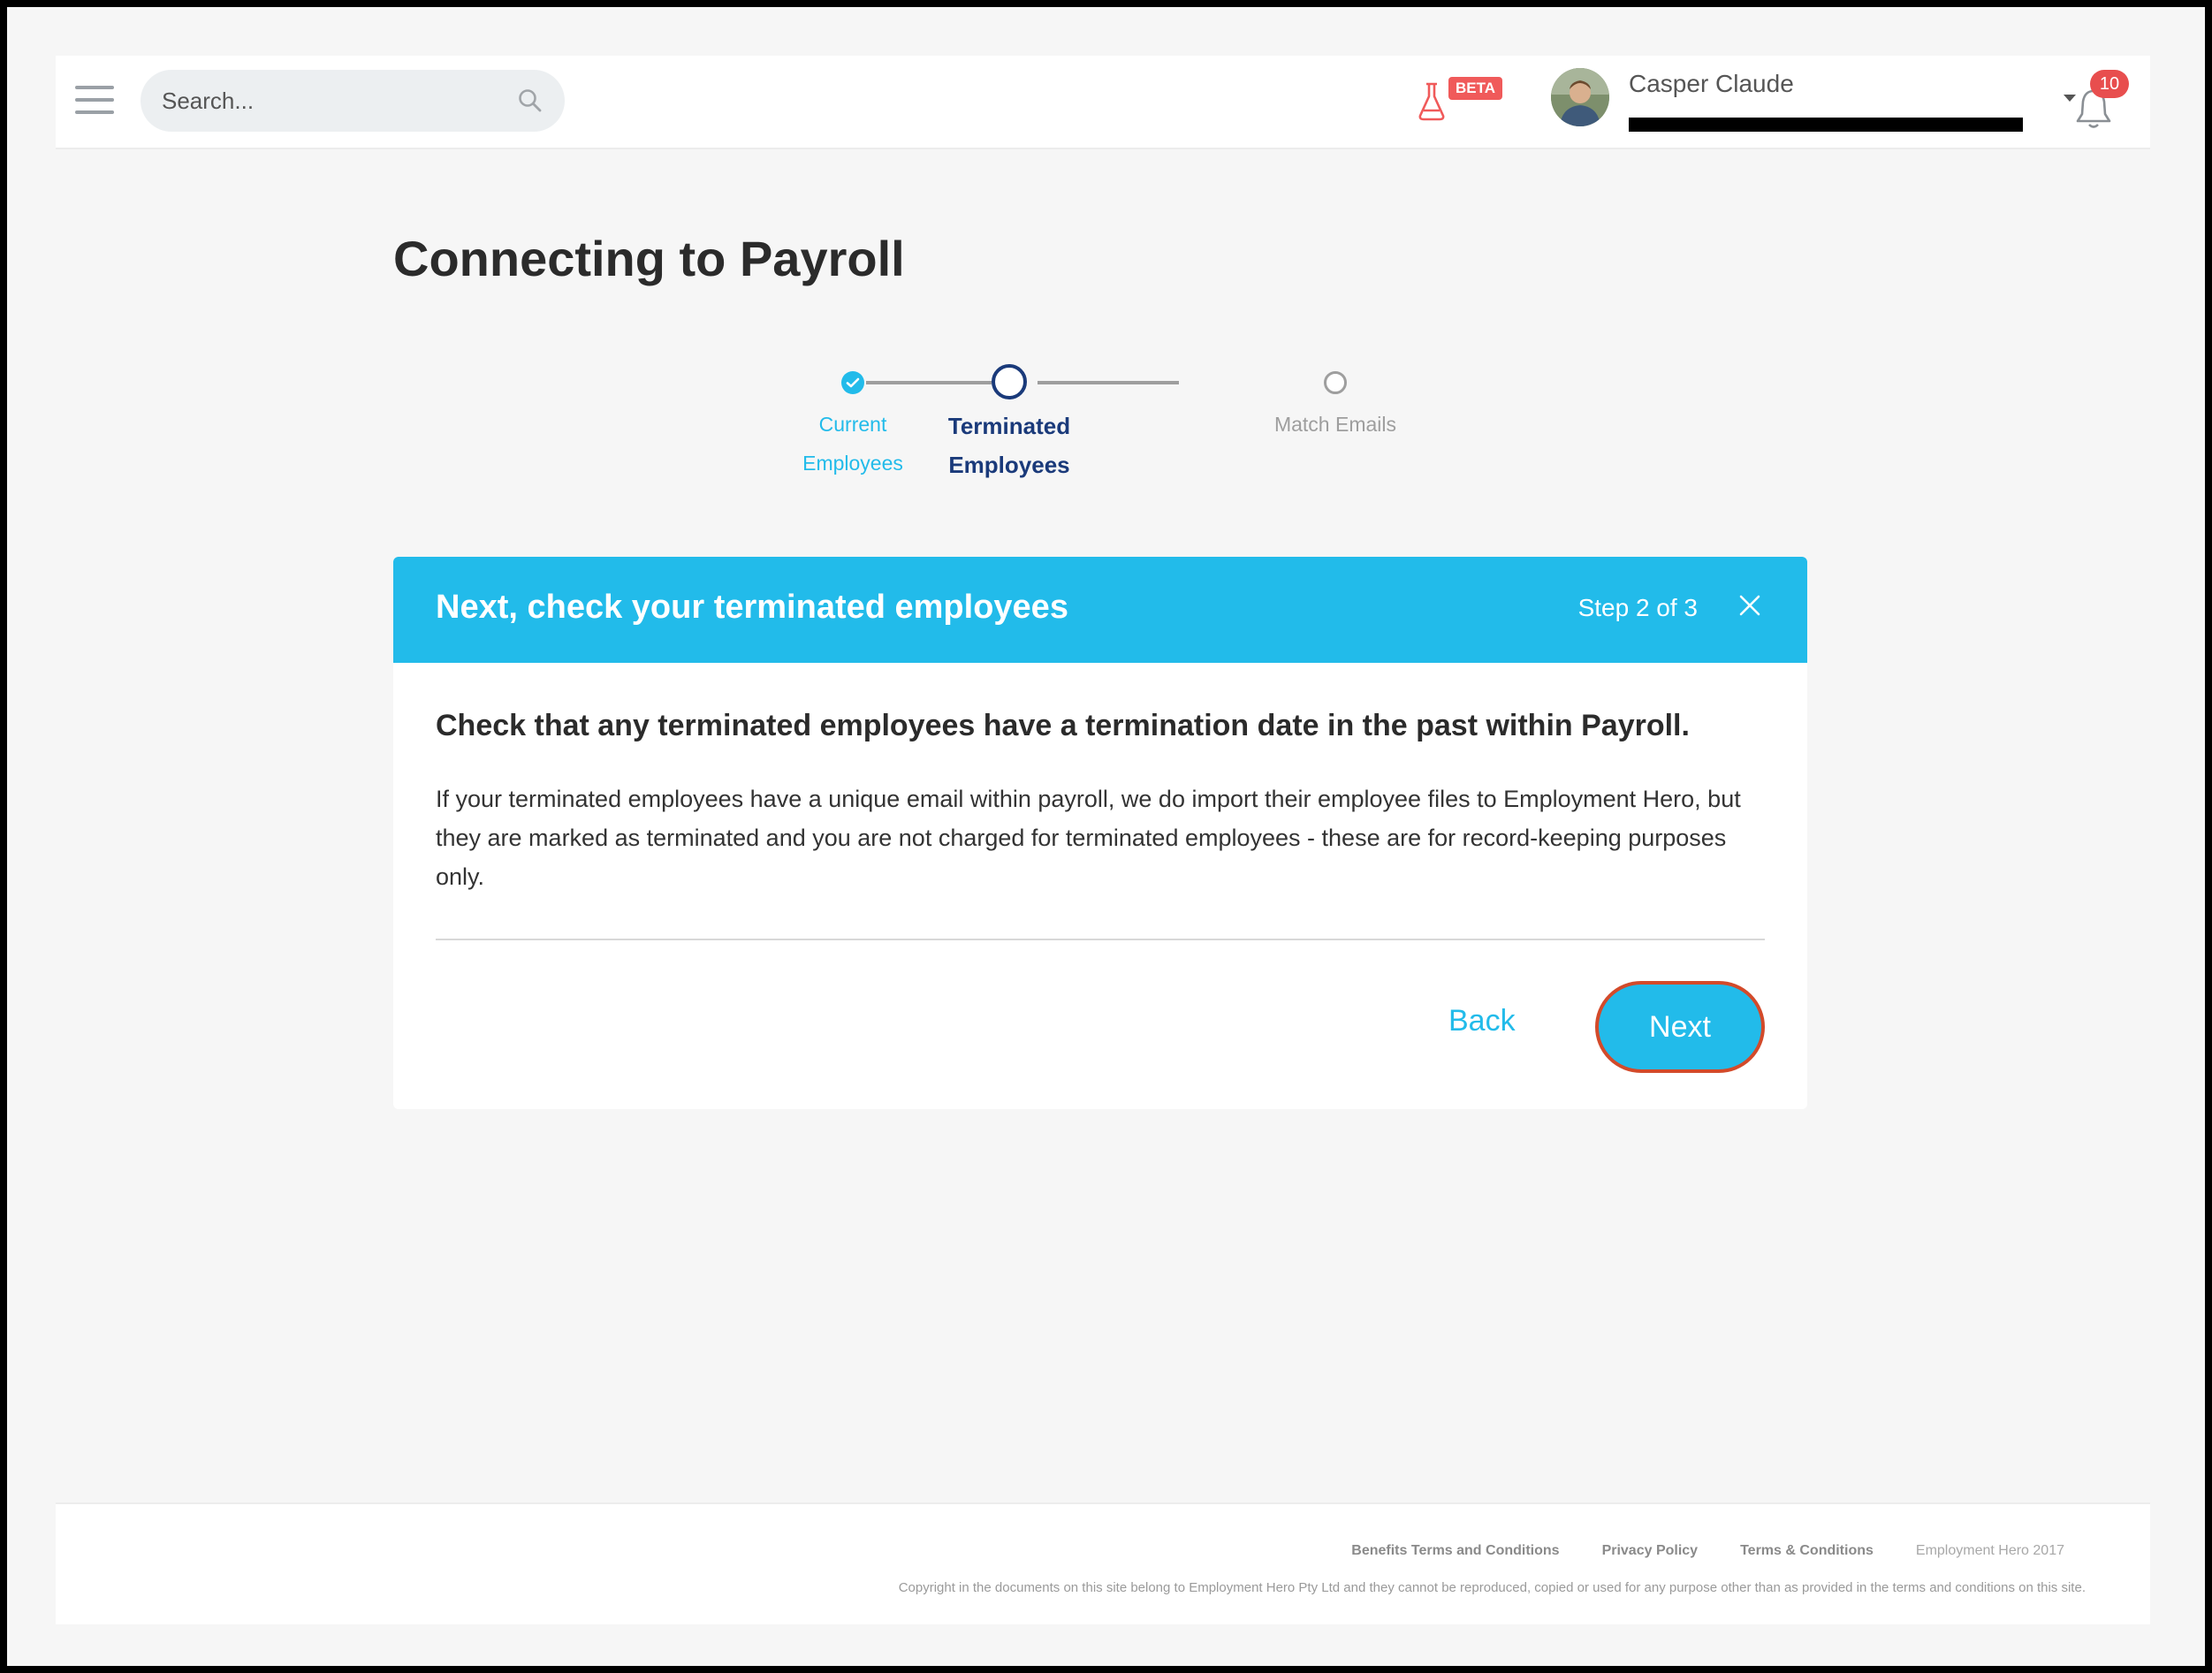 This screenshot has height=1673, width=2212. Describe the element at coordinates (1638, 607) in the screenshot. I see `step-indicator: Step 2 of 3` at that location.